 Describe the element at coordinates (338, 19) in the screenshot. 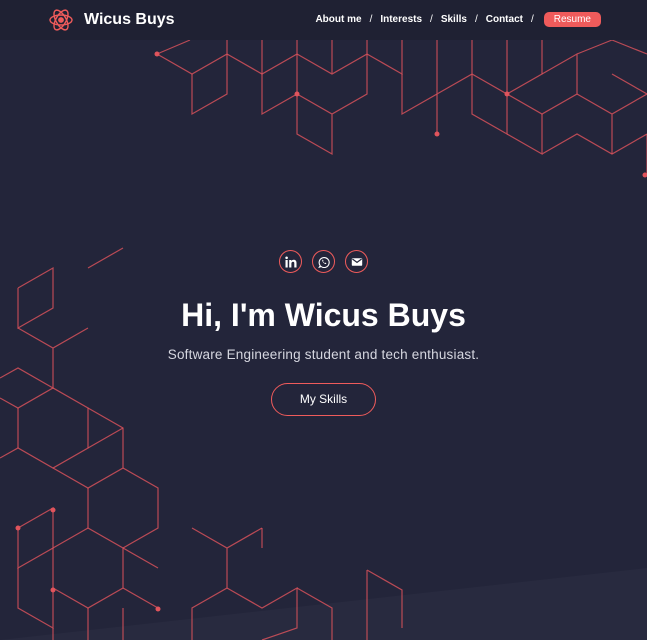

I see `nav-link-about: About me` at that location.